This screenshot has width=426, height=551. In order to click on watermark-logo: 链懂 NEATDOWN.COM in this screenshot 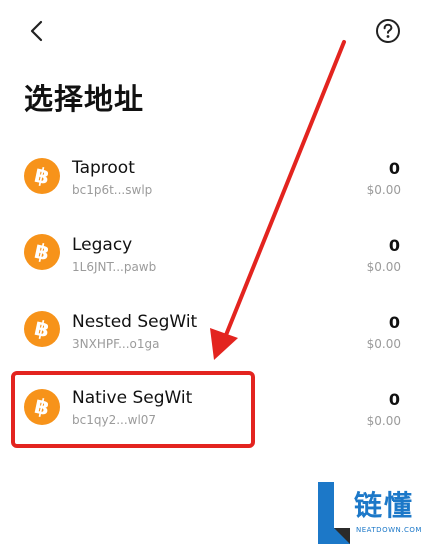, I will do `click(370, 515)`.